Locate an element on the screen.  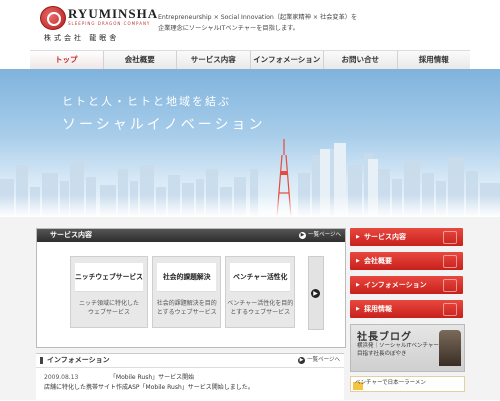
news-title-link: 「Mobile Rush」サービス開始 is located at coordinates (152, 377).